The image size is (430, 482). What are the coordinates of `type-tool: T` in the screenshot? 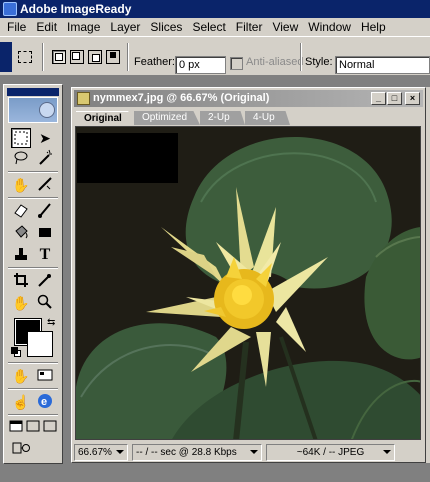 It's located at (45, 255).